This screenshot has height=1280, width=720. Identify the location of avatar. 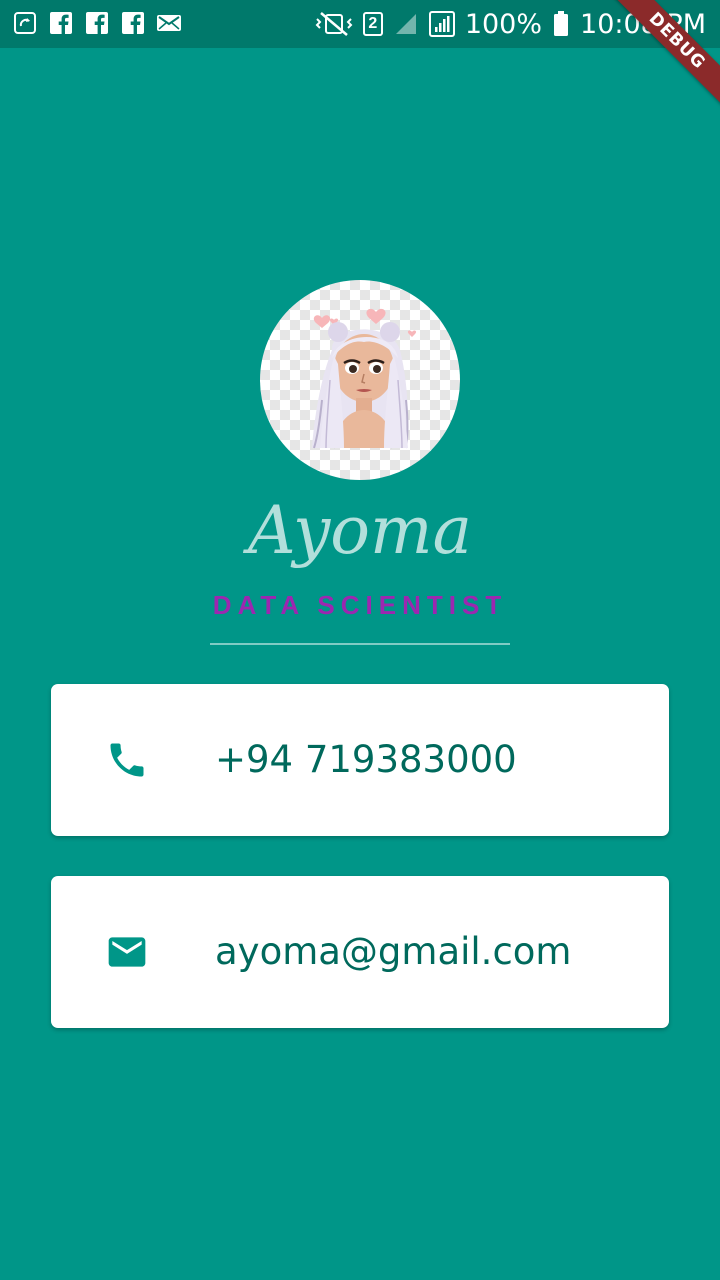
(360, 380).